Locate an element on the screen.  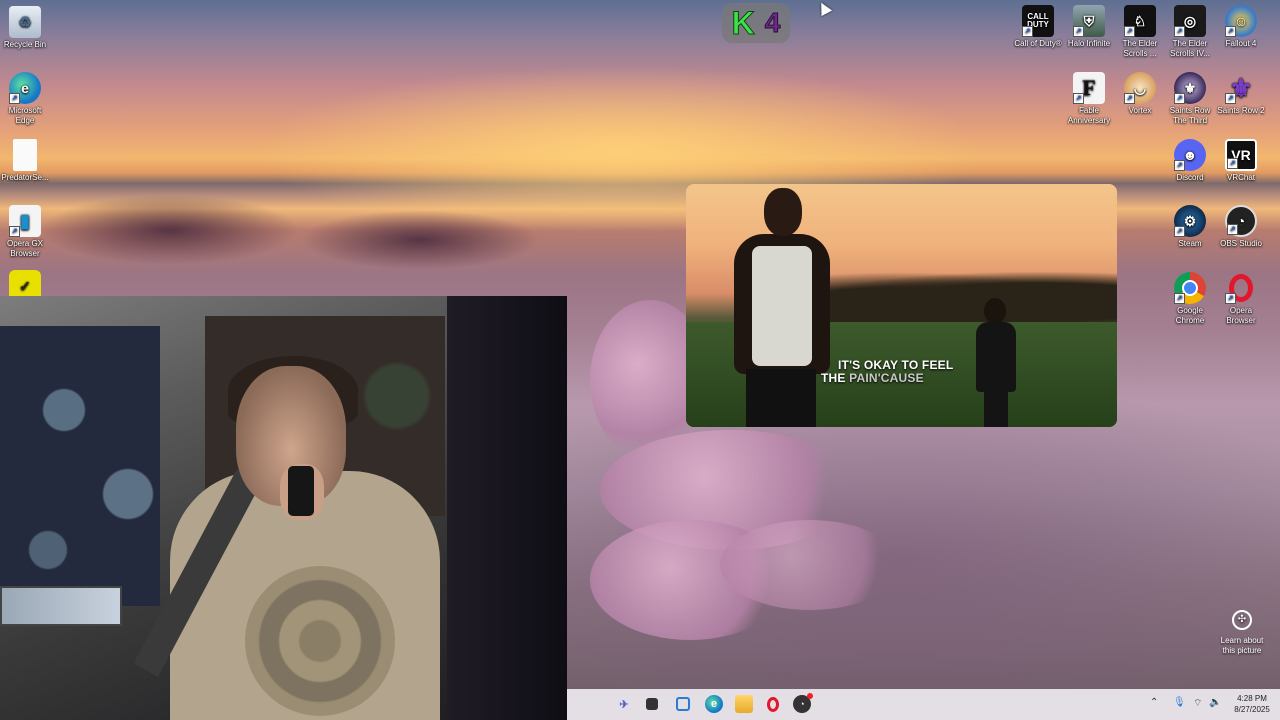
desktop-icon-chrome: ↗ Google Chrome is located at coordinates (1190, 299).